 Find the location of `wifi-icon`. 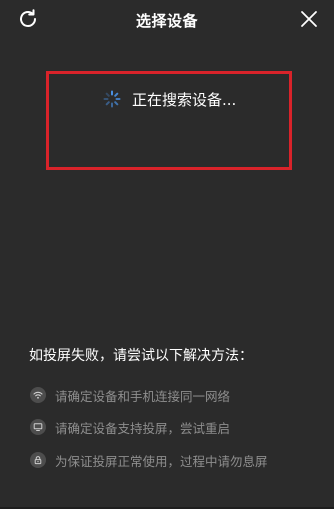

wifi-icon is located at coordinates (38, 395).